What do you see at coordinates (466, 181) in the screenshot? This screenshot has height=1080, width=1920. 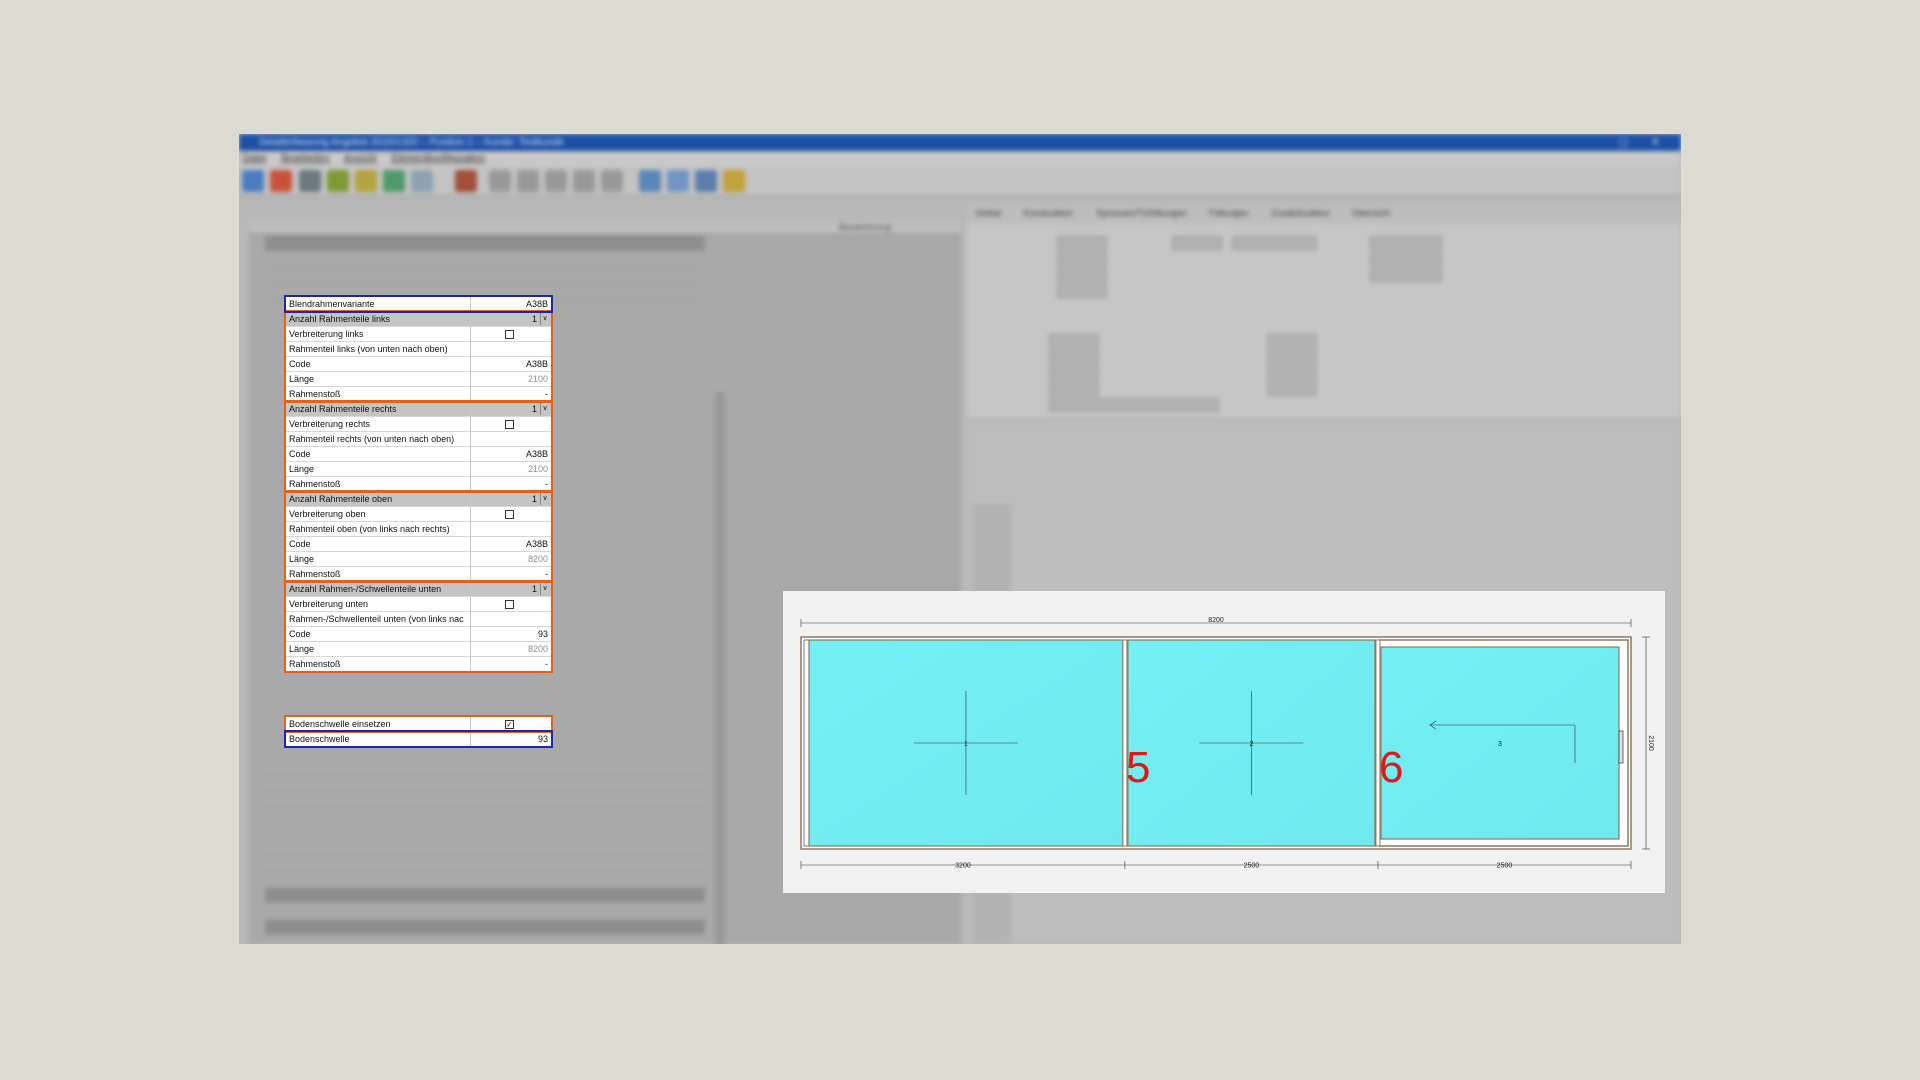 I see `chart-icon` at bounding box center [466, 181].